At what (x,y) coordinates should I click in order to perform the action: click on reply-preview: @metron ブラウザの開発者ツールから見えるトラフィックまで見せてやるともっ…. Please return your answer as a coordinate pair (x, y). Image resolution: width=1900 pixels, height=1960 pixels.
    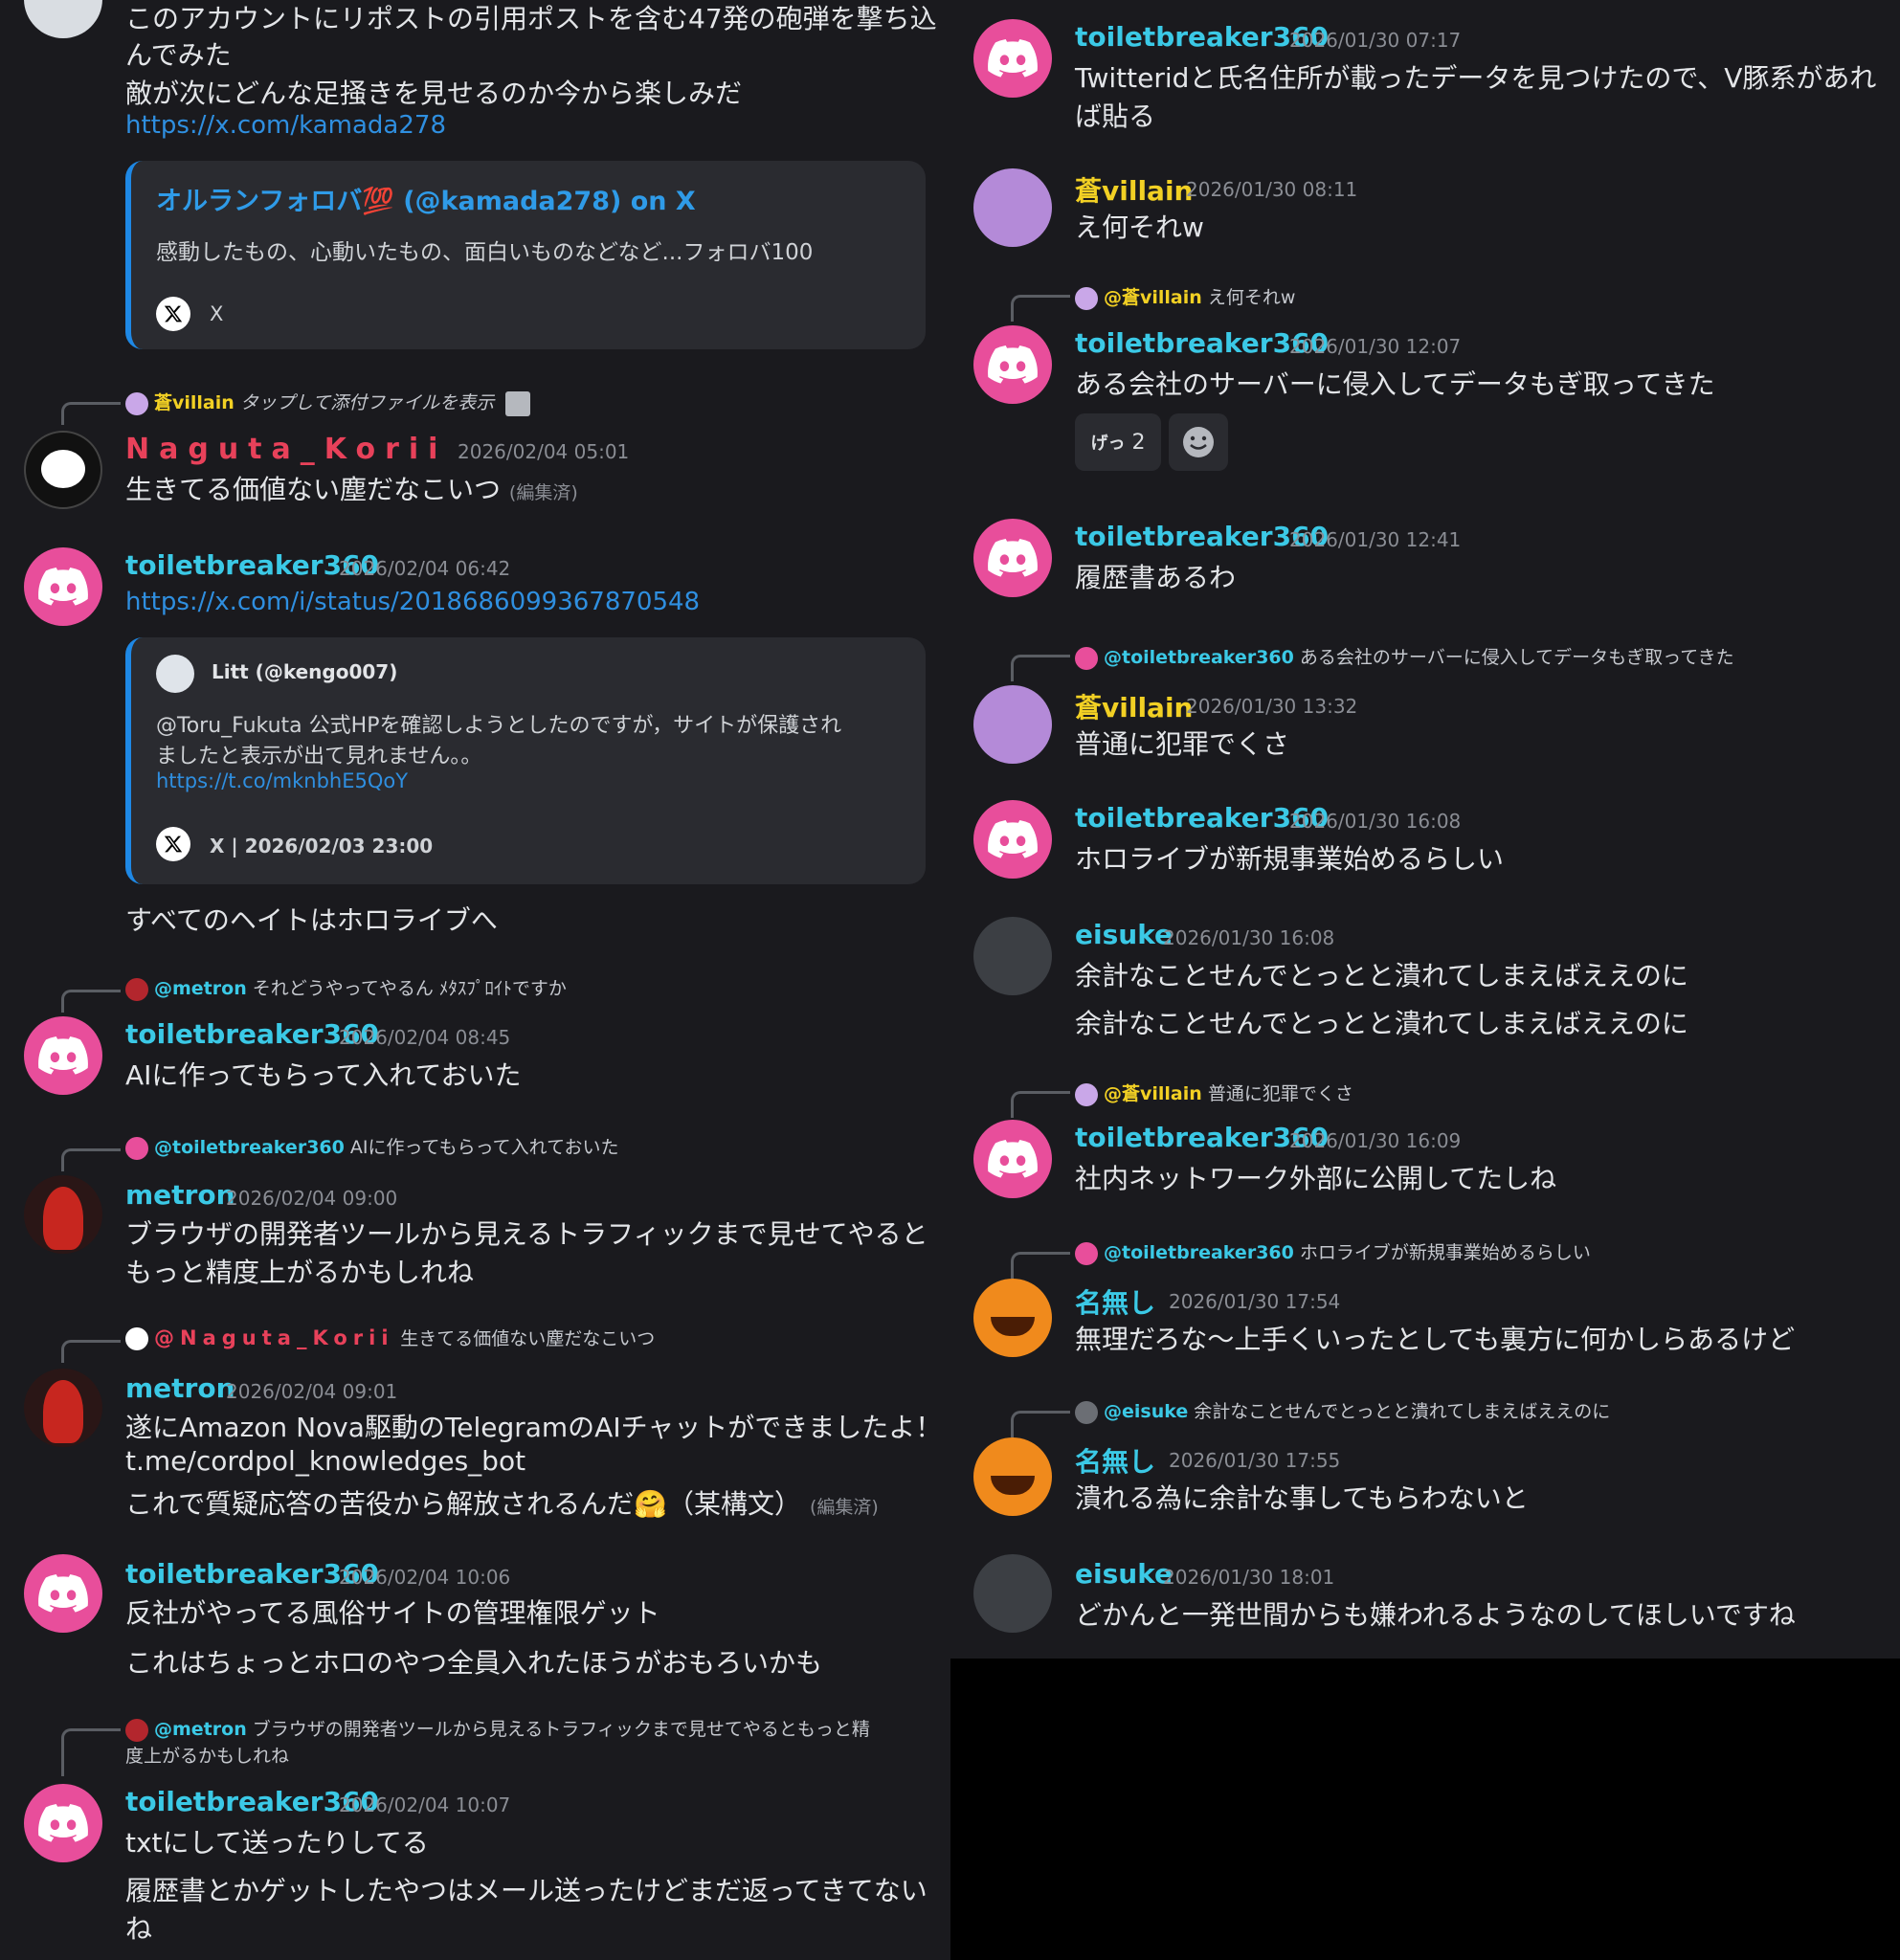
    Looking at the image, I should click on (497, 1728).